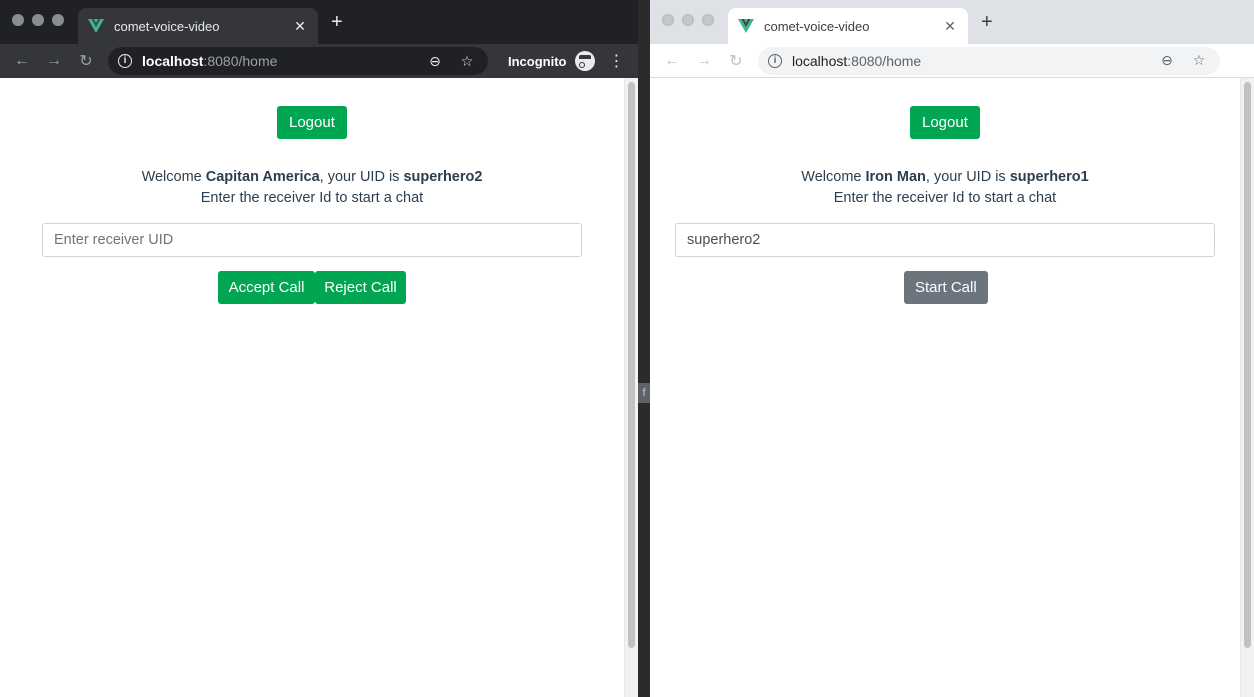 The width and height of the screenshot is (1254, 697). I want to click on browser-toolbar: ← → ↻ i localhost:8080/home ⊖ ☆ ⋮, so click(952, 61).